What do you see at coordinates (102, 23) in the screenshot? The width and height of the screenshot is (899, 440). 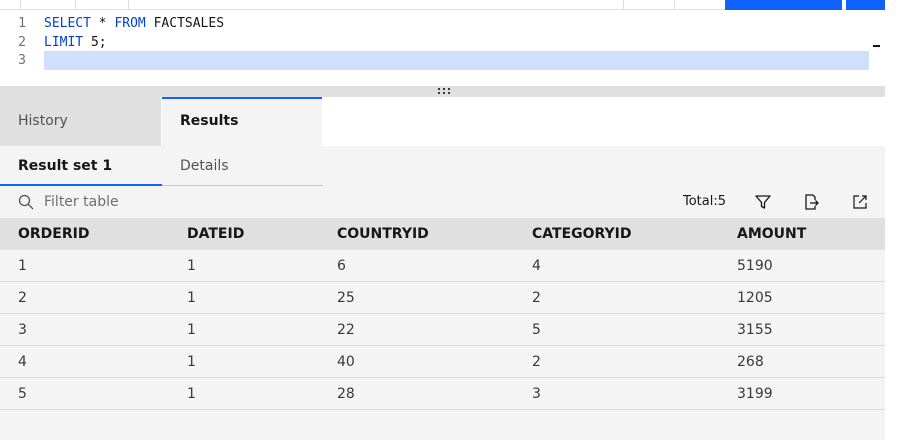 I see `sql-text: *` at bounding box center [102, 23].